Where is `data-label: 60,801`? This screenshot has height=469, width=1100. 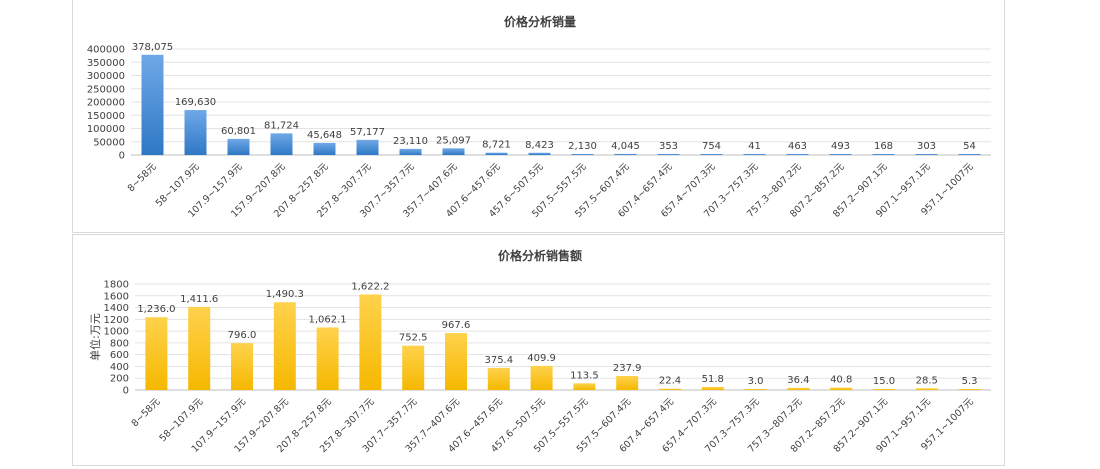 data-label: 60,801 is located at coordinates (238, 131).